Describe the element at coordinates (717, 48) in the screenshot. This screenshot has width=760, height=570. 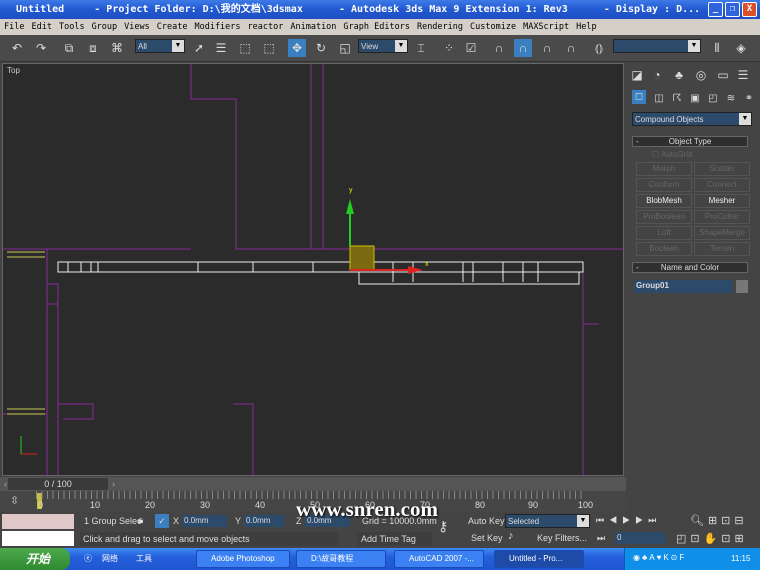
I see `mirror-icon: ⫴` at that location.